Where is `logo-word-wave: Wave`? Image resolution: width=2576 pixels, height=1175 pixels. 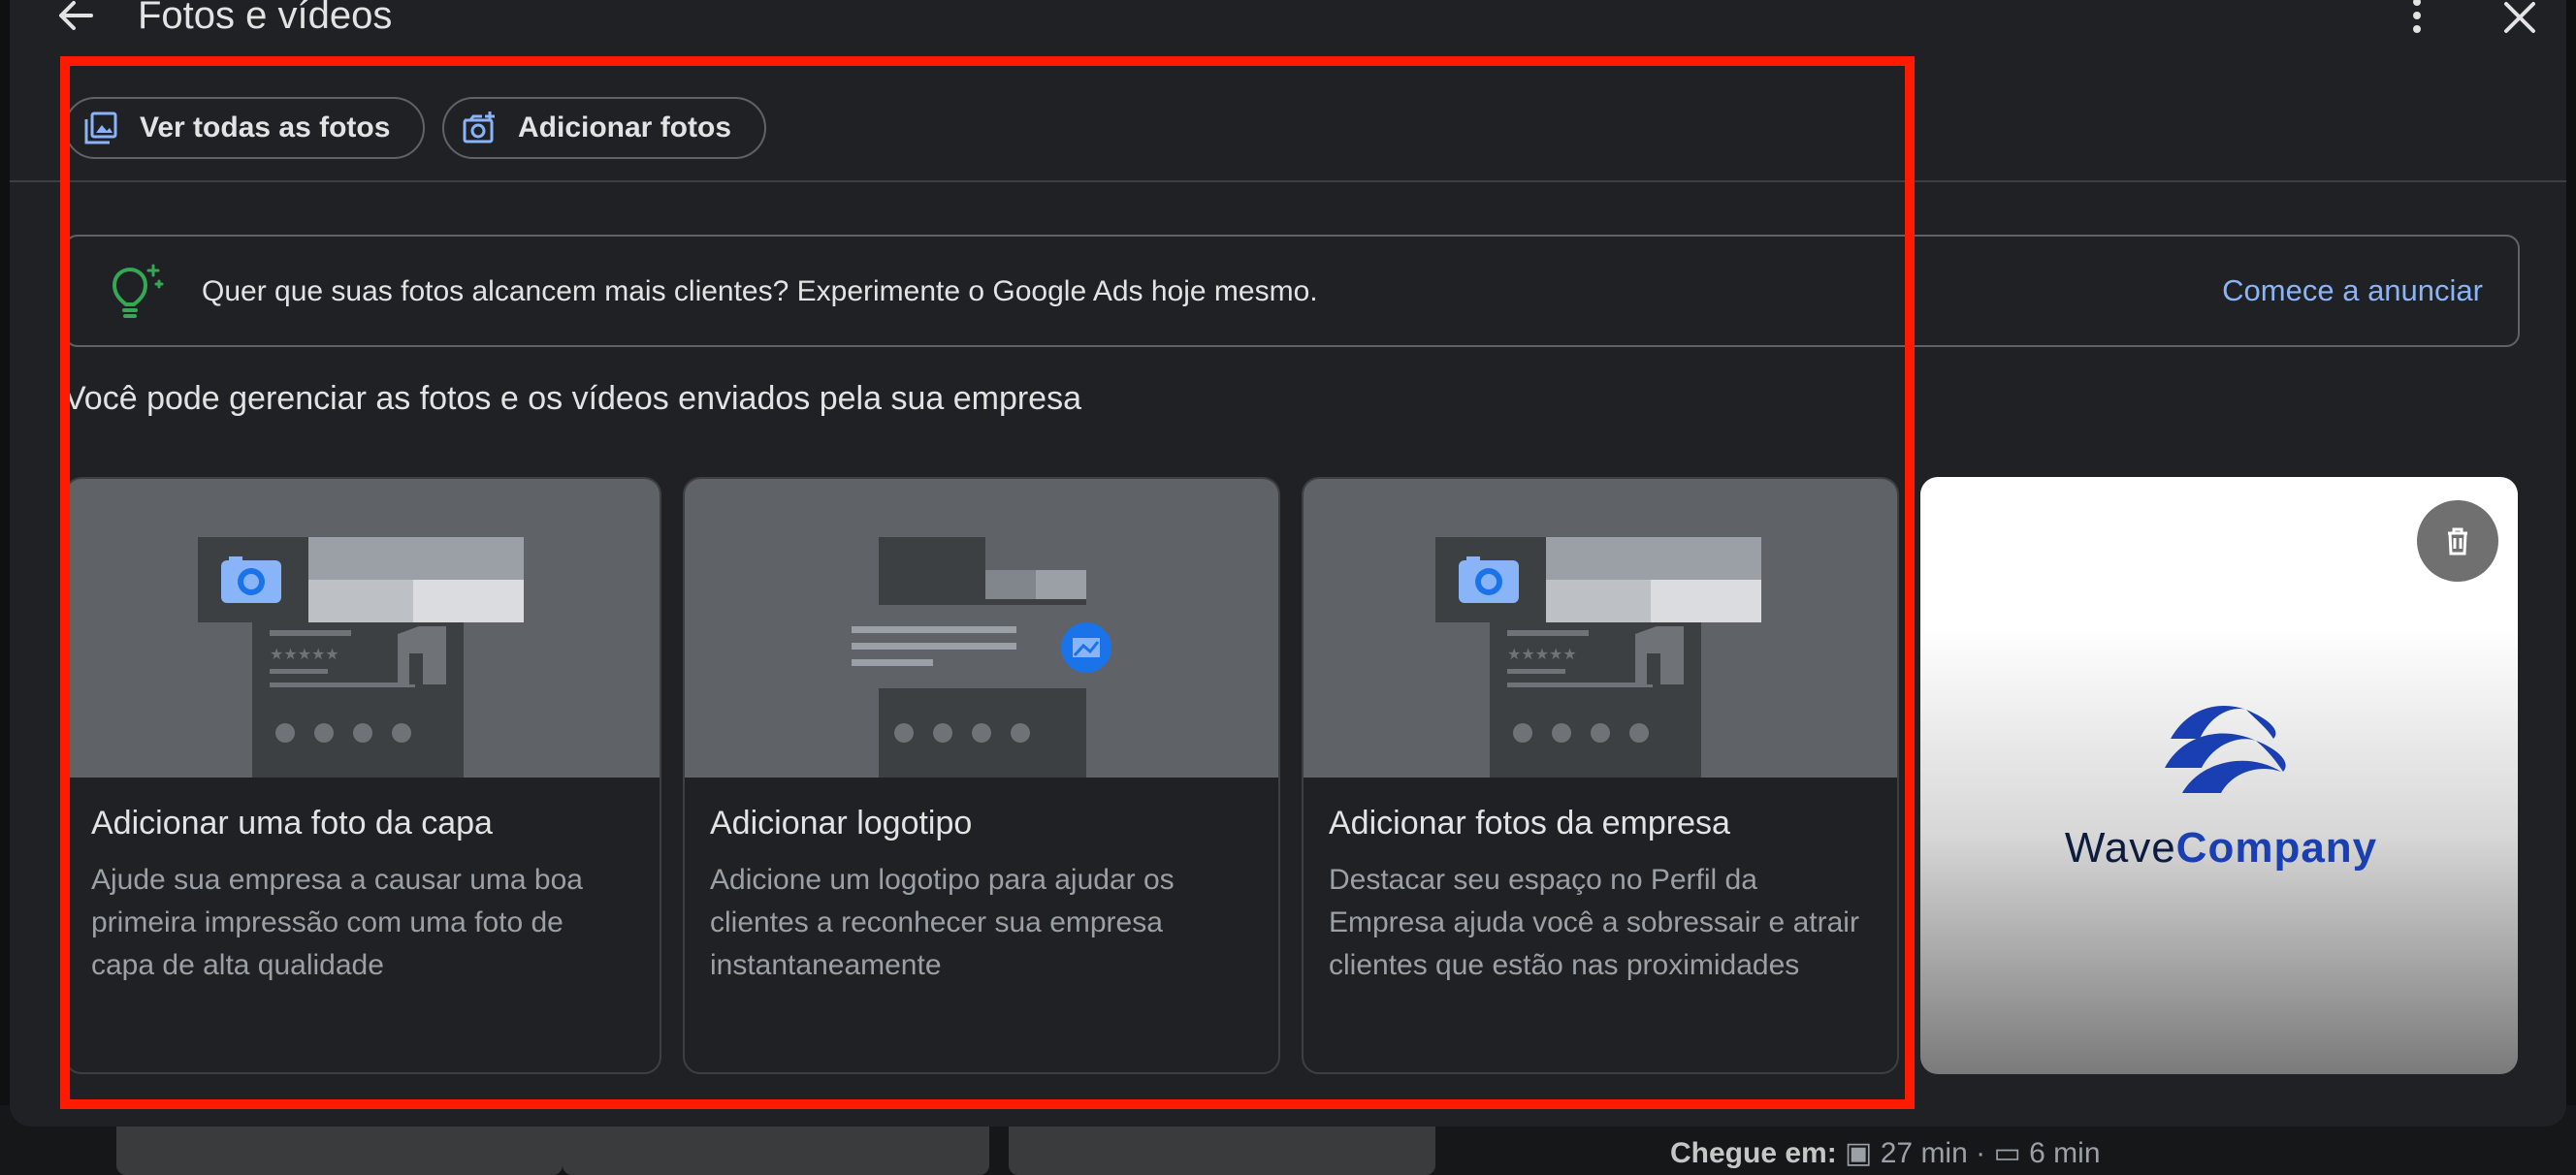 logo-word-wave: Wave is located at coordinates (2120, 848).